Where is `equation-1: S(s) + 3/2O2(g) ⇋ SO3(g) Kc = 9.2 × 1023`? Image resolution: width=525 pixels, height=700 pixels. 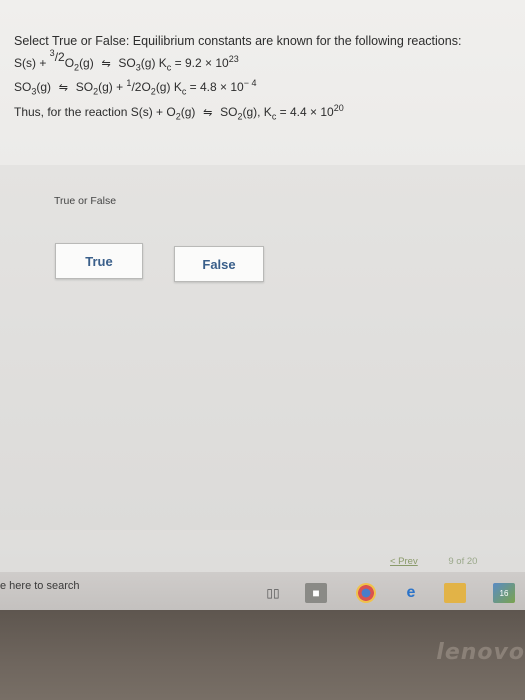
equation-1: S(s) + 3/2O2(g) ⇋ SO3(g) Kc = 9.2 × 1023 is located at coordinates (266, 60).